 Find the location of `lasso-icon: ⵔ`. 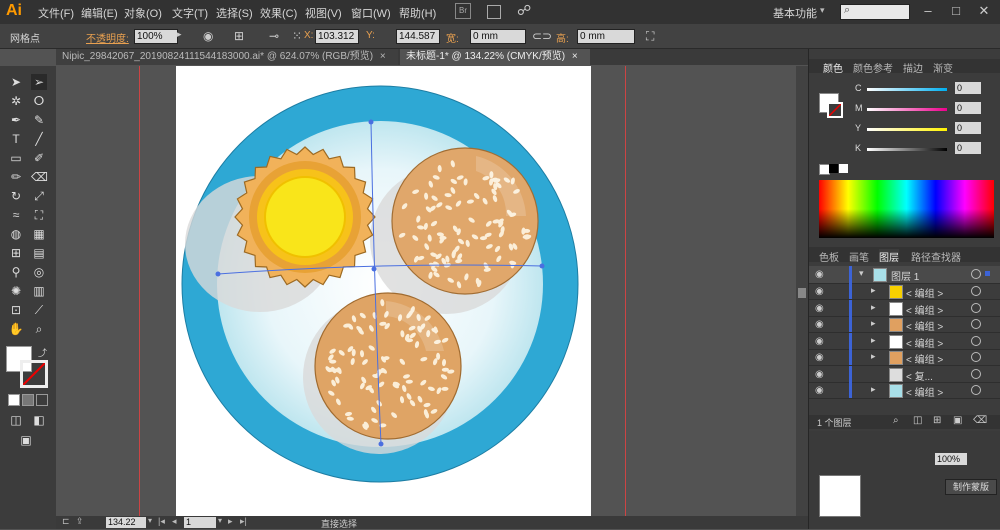

lasso-icon: ⵔ is located at coordinates (39, 101).